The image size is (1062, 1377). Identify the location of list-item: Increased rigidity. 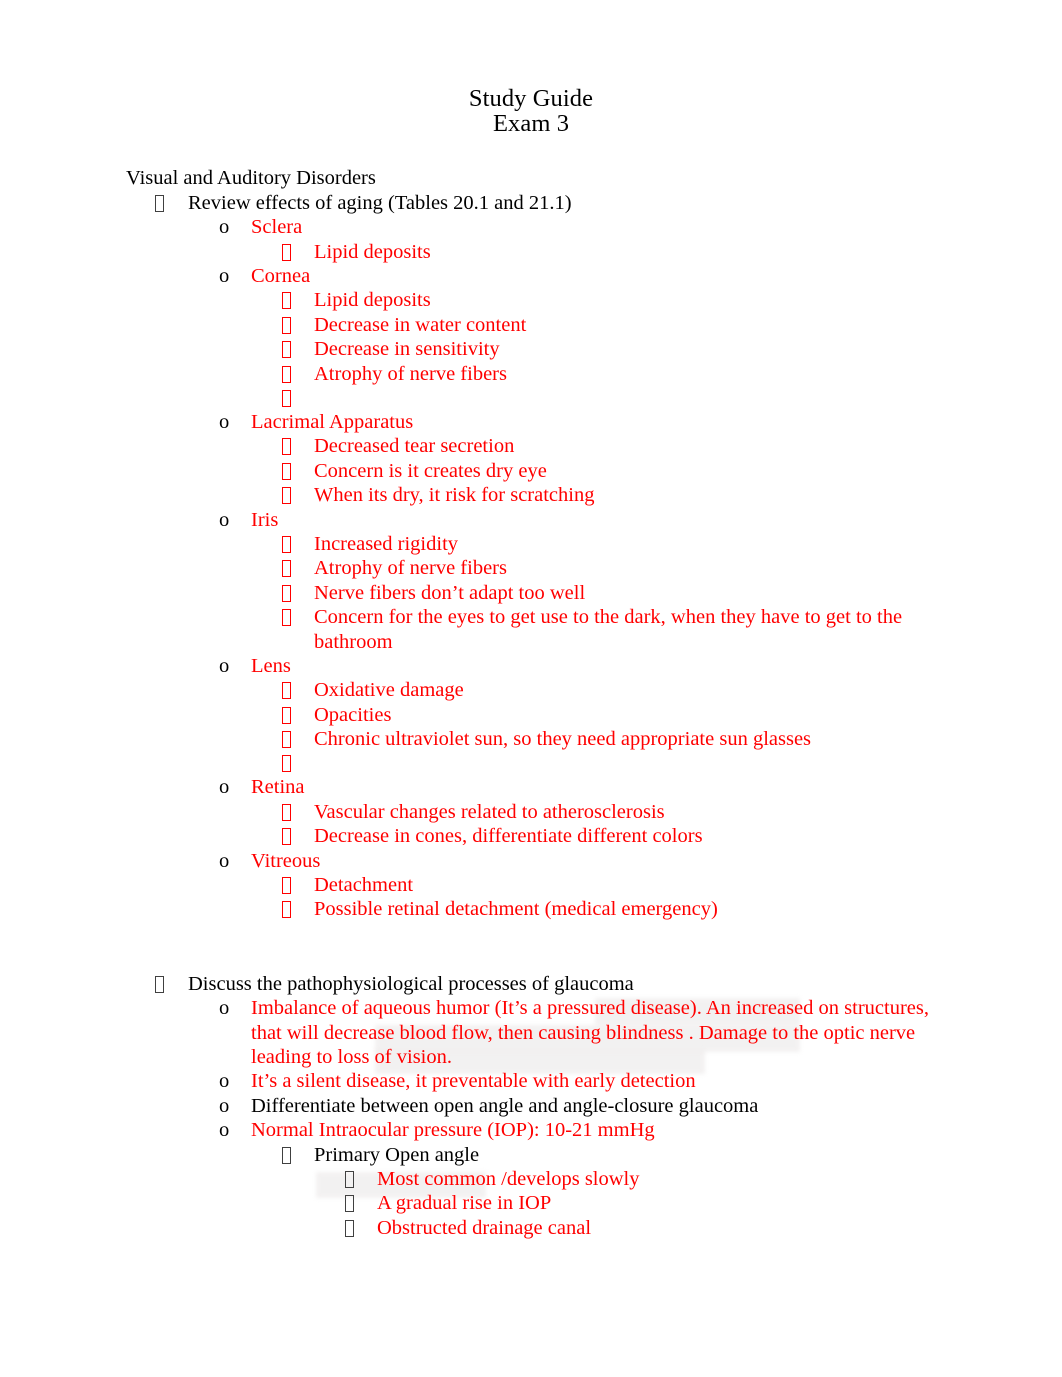
(531, 544).